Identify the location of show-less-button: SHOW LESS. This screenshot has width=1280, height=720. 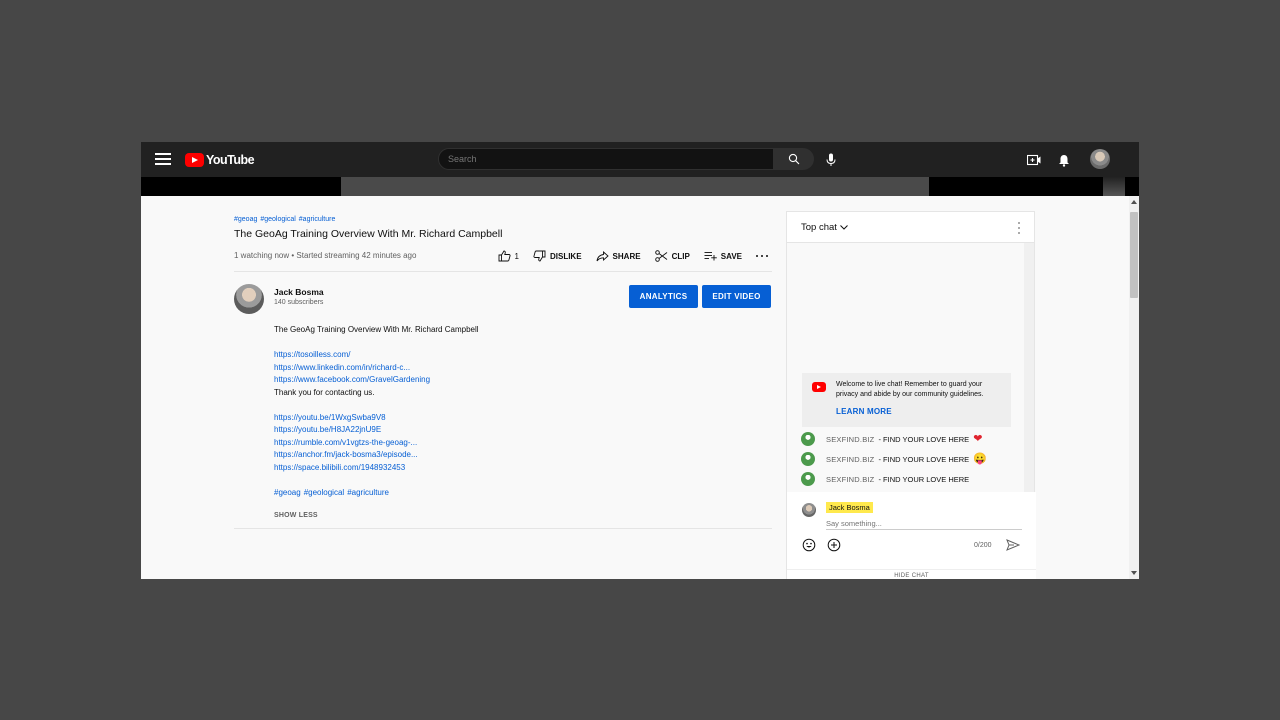
(523, 517).